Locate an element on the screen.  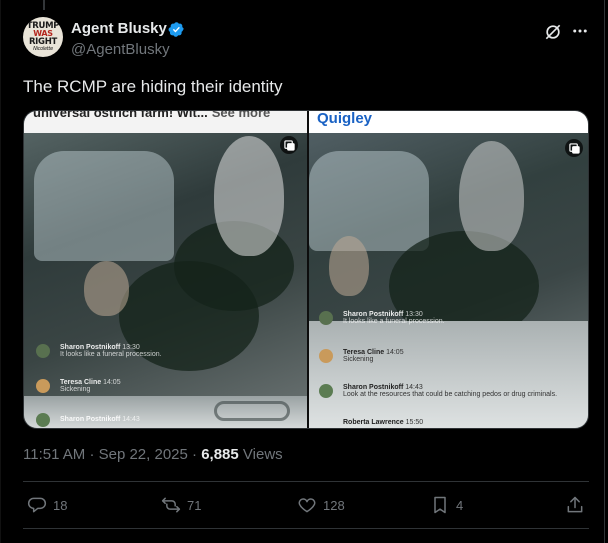
share-icon is located at coordinates (575, 504).